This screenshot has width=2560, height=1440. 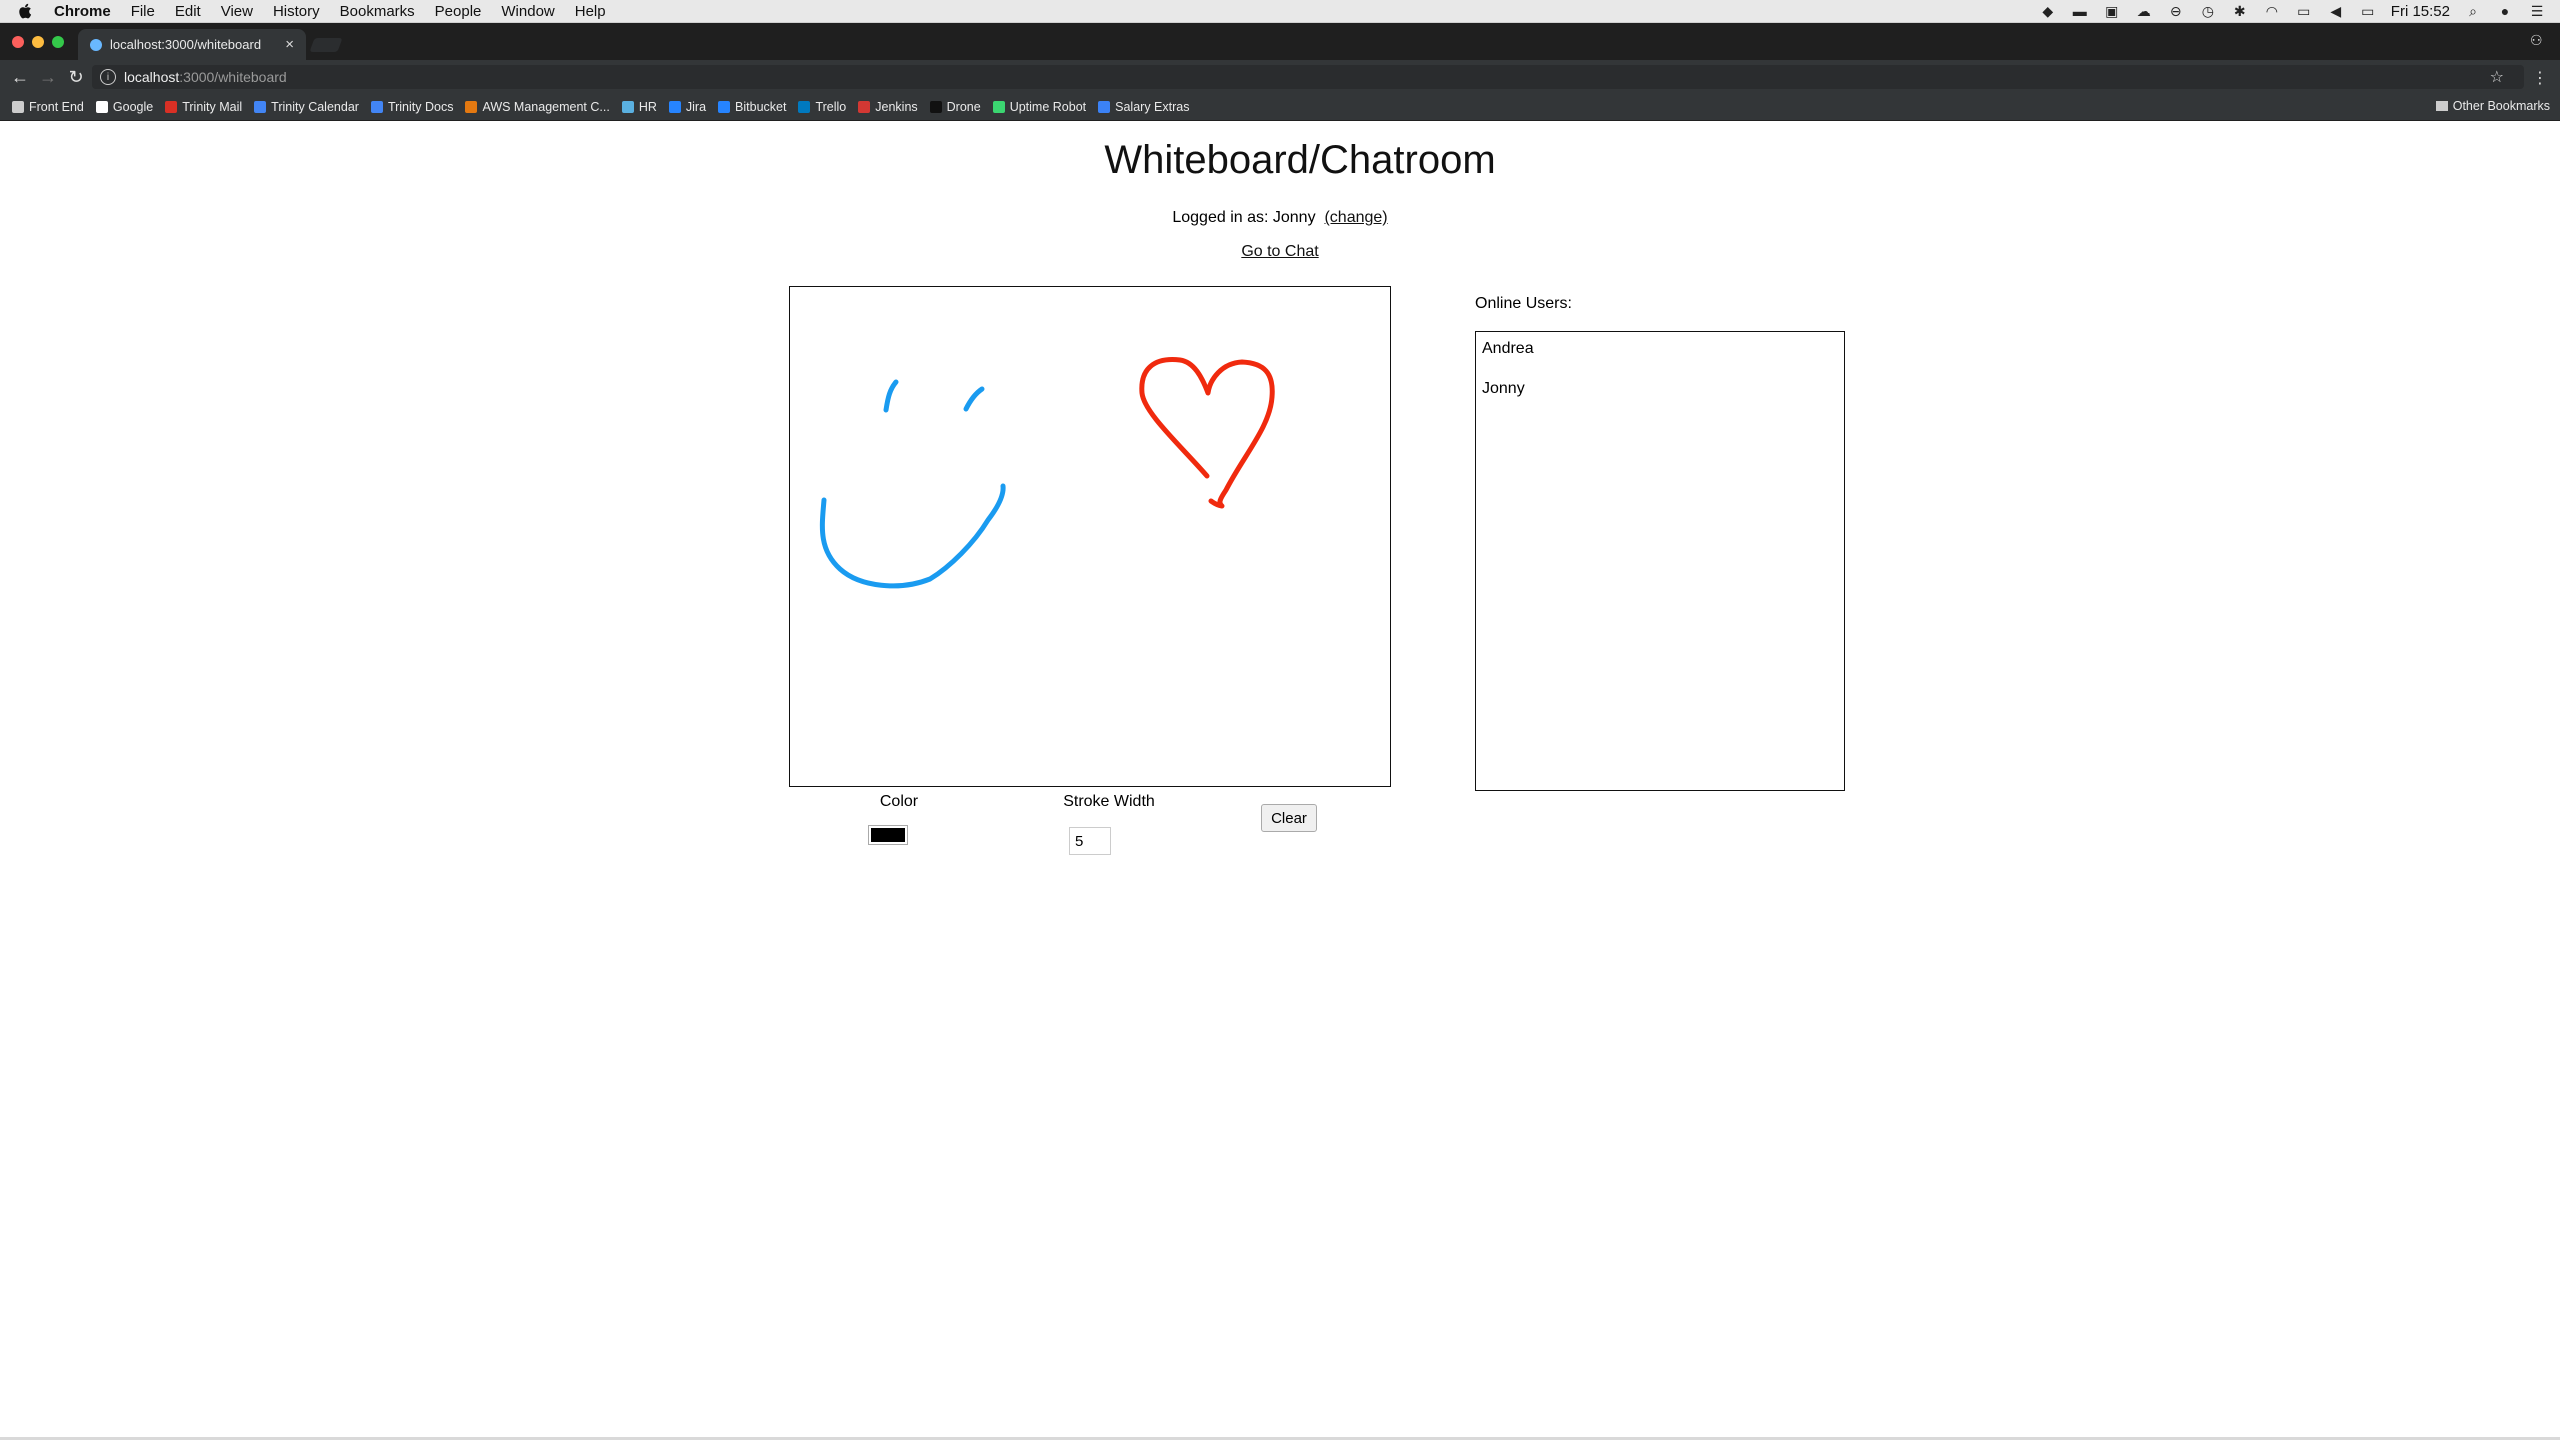 I want to click on online-users-label: Online Users:, so click(x=1523, y=304).